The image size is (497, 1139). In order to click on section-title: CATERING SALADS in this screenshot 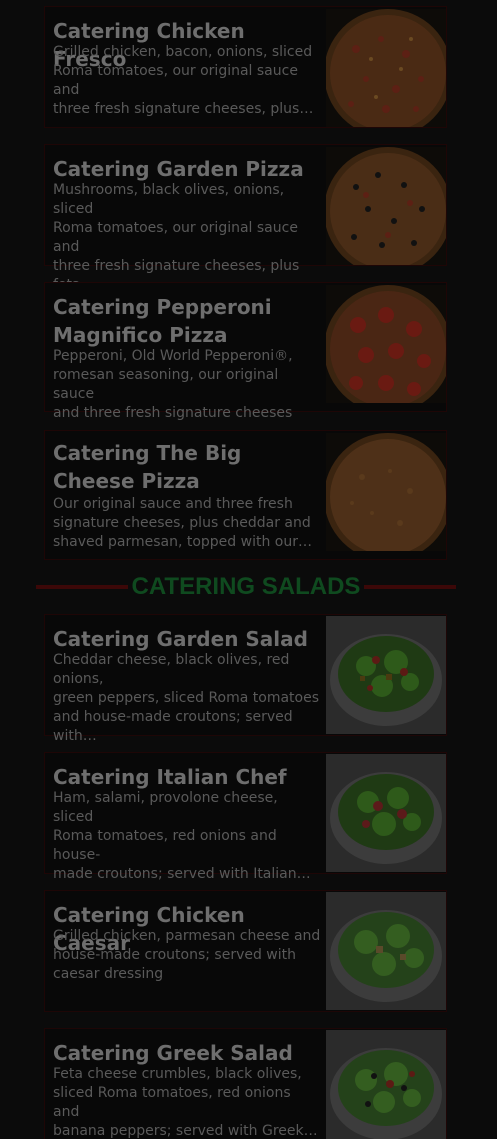, I will do `click(246, 587)`.